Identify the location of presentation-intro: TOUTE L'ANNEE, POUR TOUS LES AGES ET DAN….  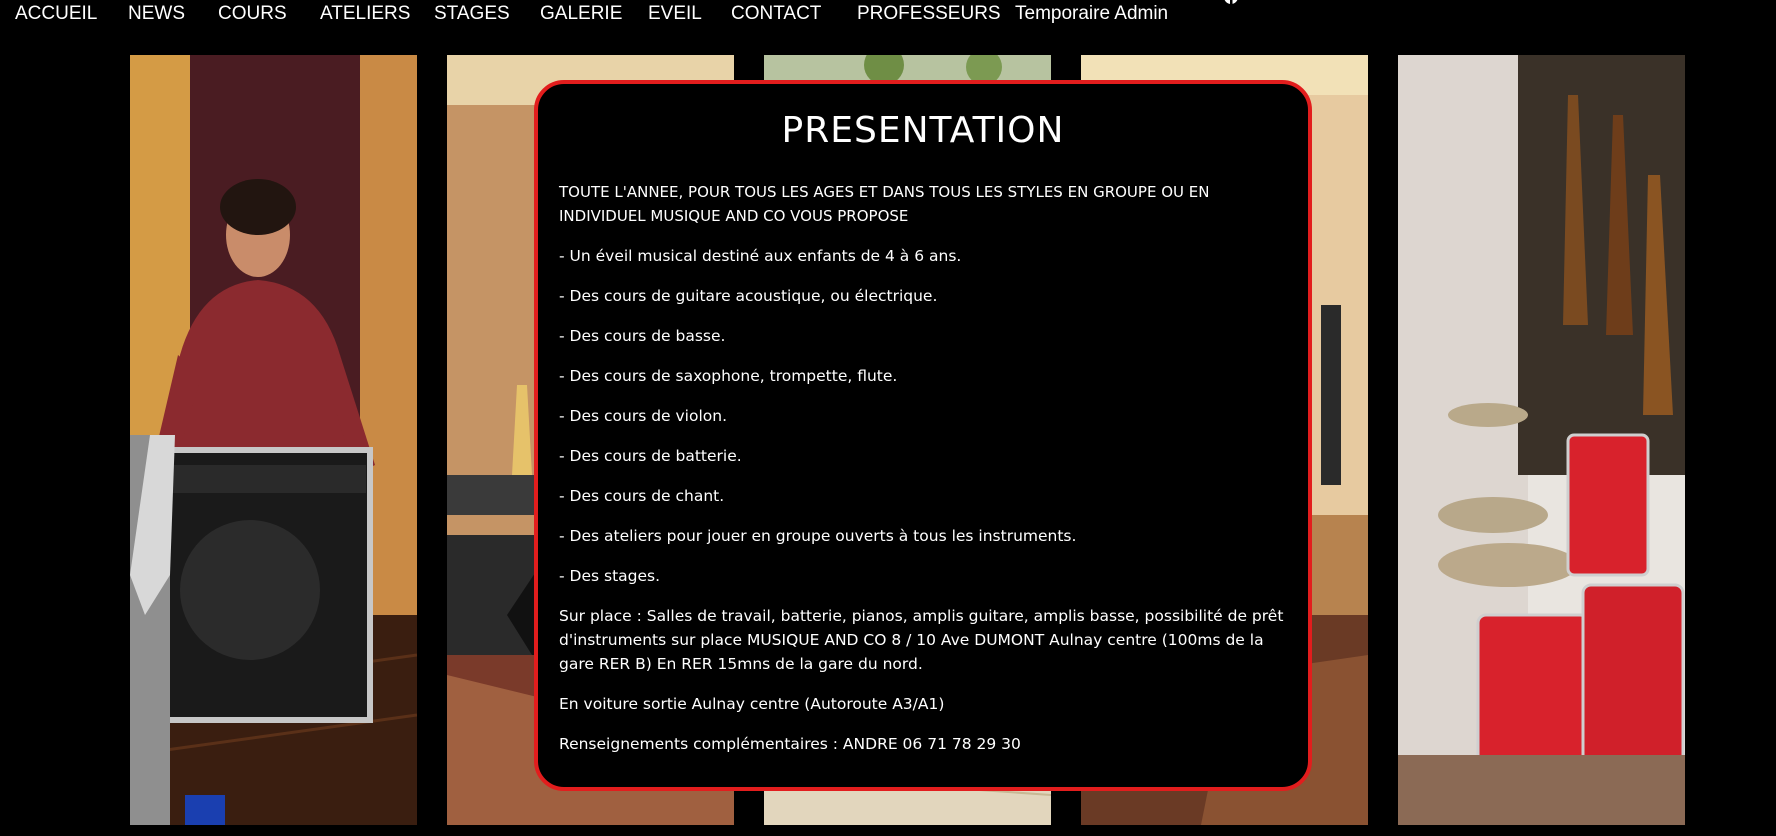
(884, 204).